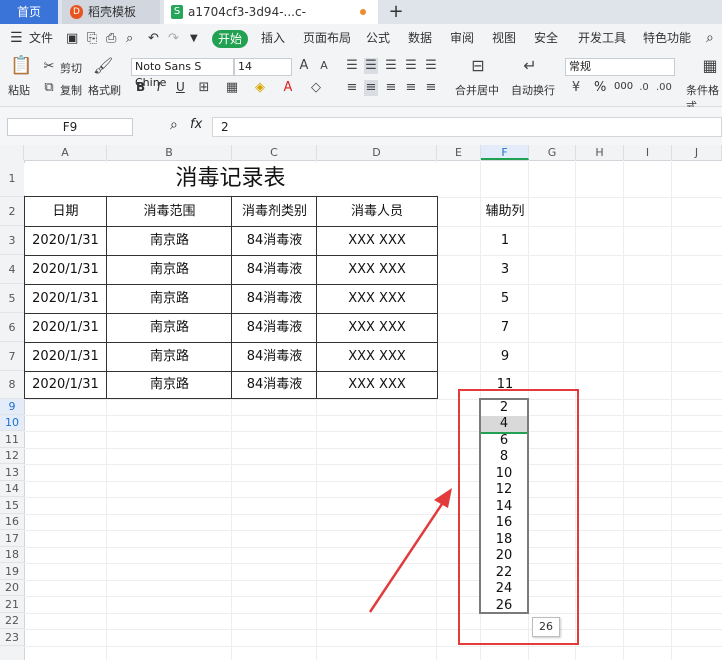 The width and height of the screenshot is (722, 660). Describe the element at coordinates (12, 211) in the screenshot. I see `row-header: 2` at that location.